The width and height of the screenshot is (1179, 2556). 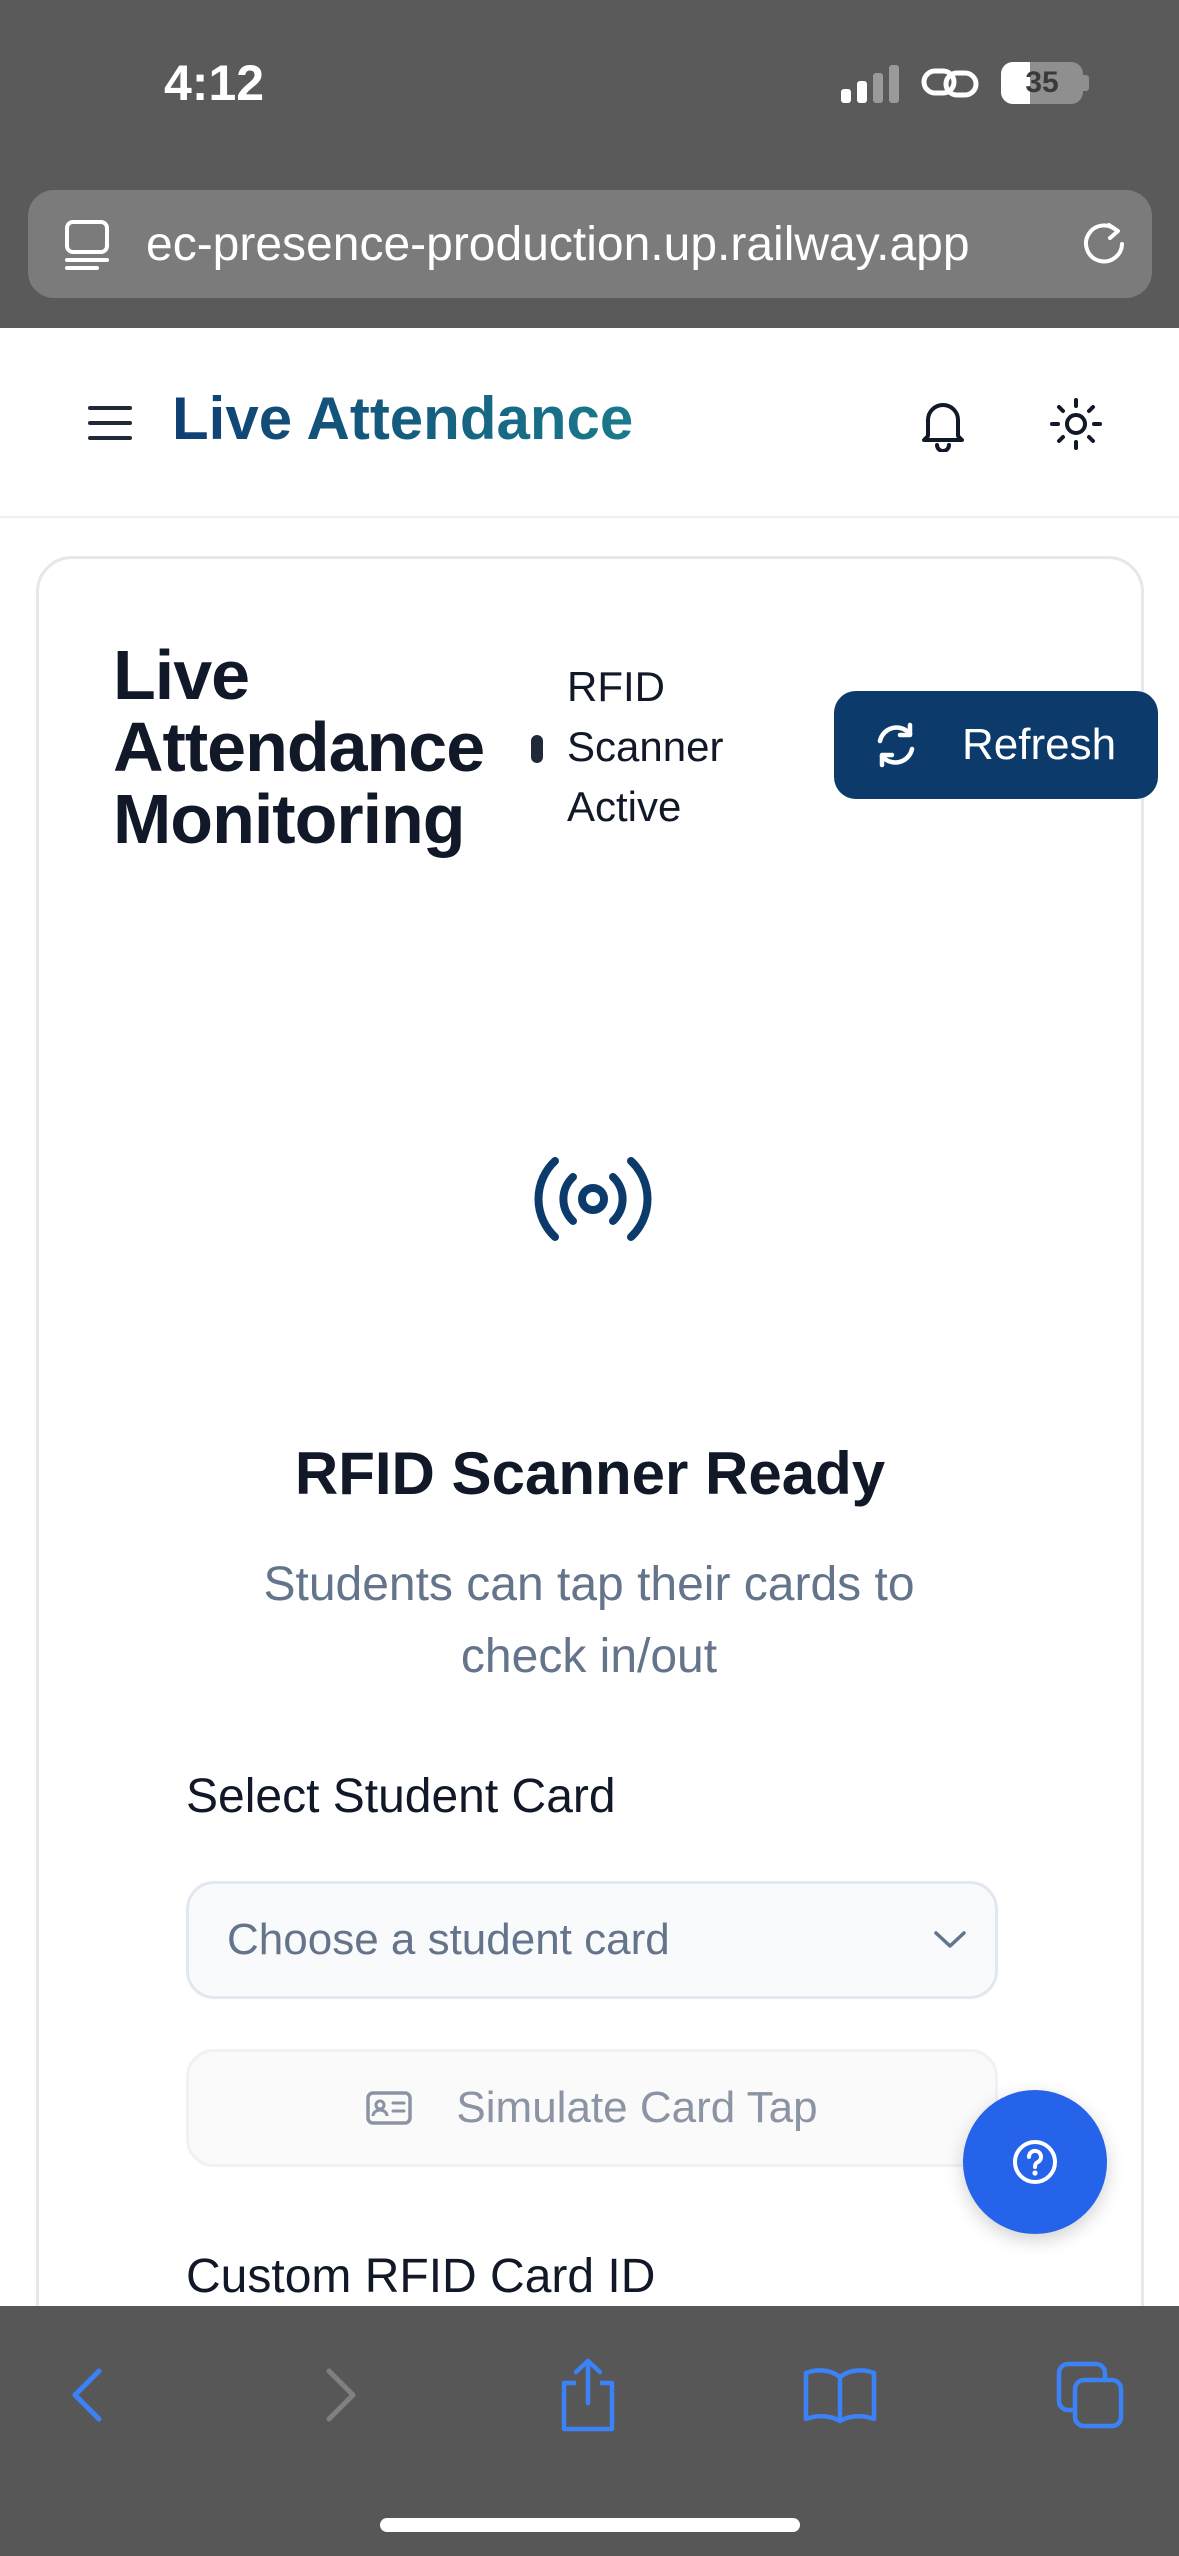 What do you see at coordinates (401, 1796) in the screenshot?
I see `select-student-label: Select Student Card` at bounding box center [401, 1796].